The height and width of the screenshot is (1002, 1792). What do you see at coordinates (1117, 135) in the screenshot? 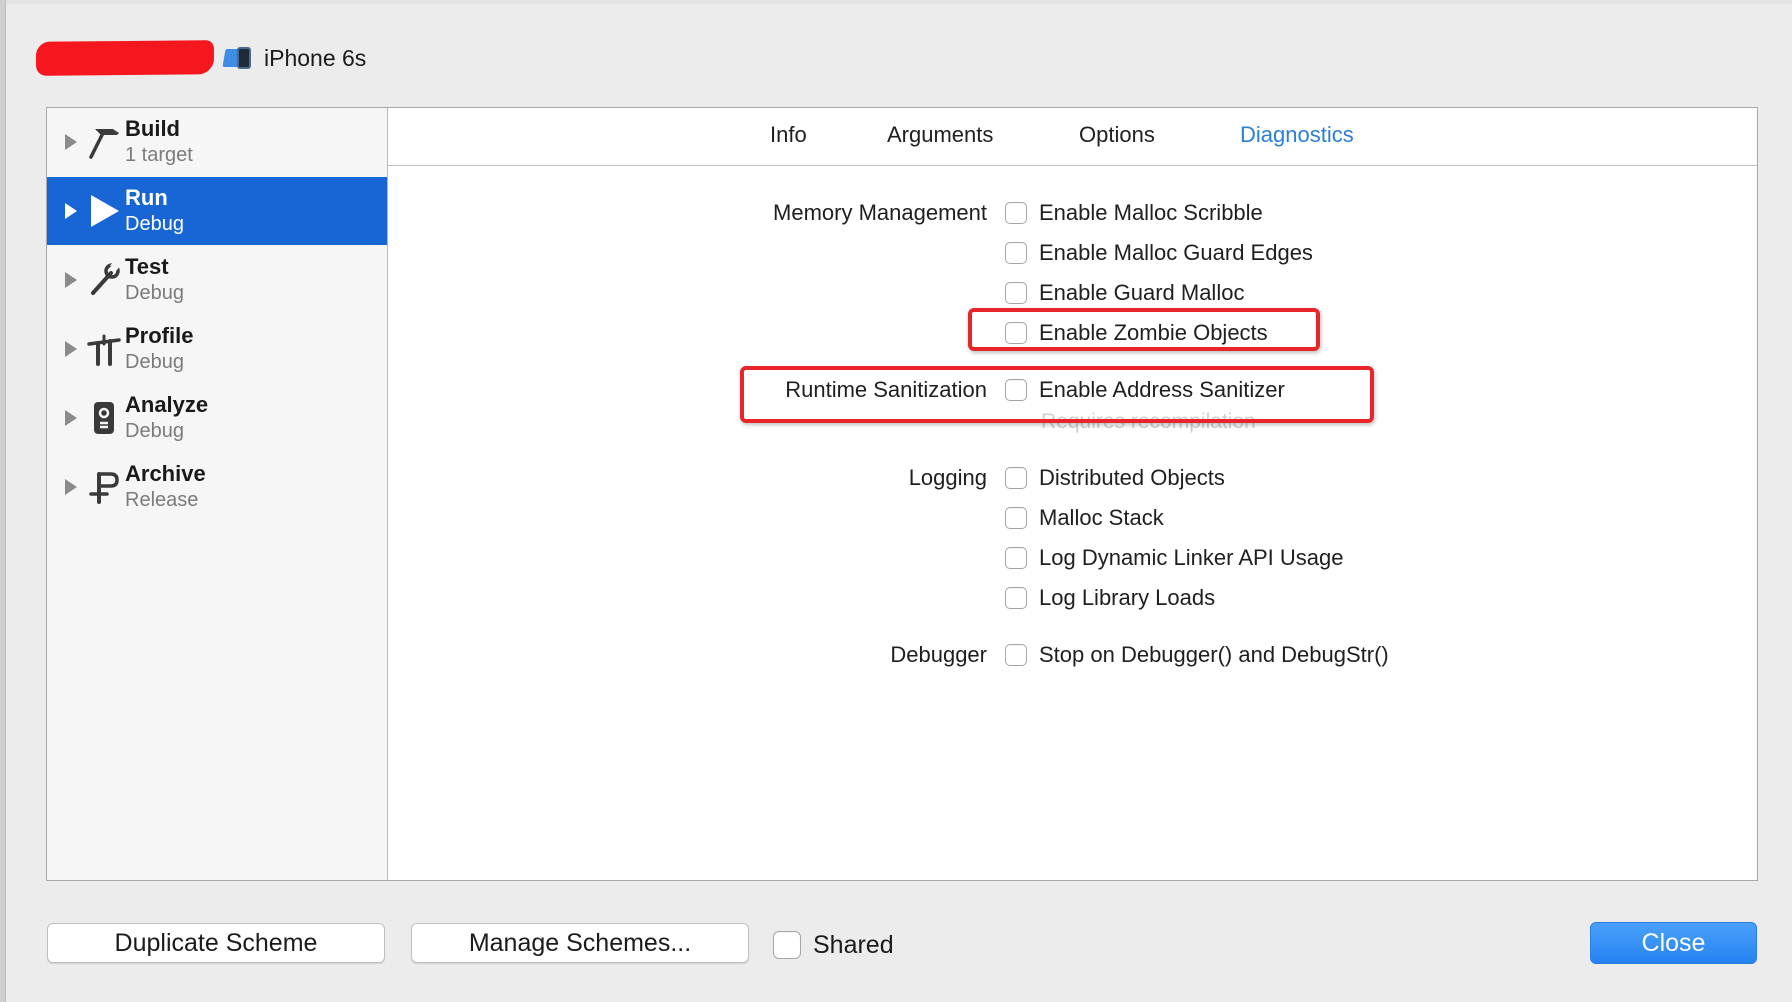
I see `tab-options: Options` at bounding box center [1117, 135].